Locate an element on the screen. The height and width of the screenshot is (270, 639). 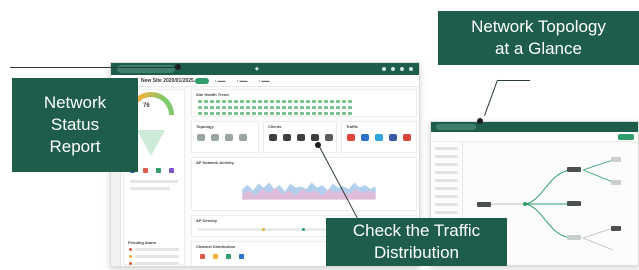
traffic-connector-dot is located at coordinates (318, 145).